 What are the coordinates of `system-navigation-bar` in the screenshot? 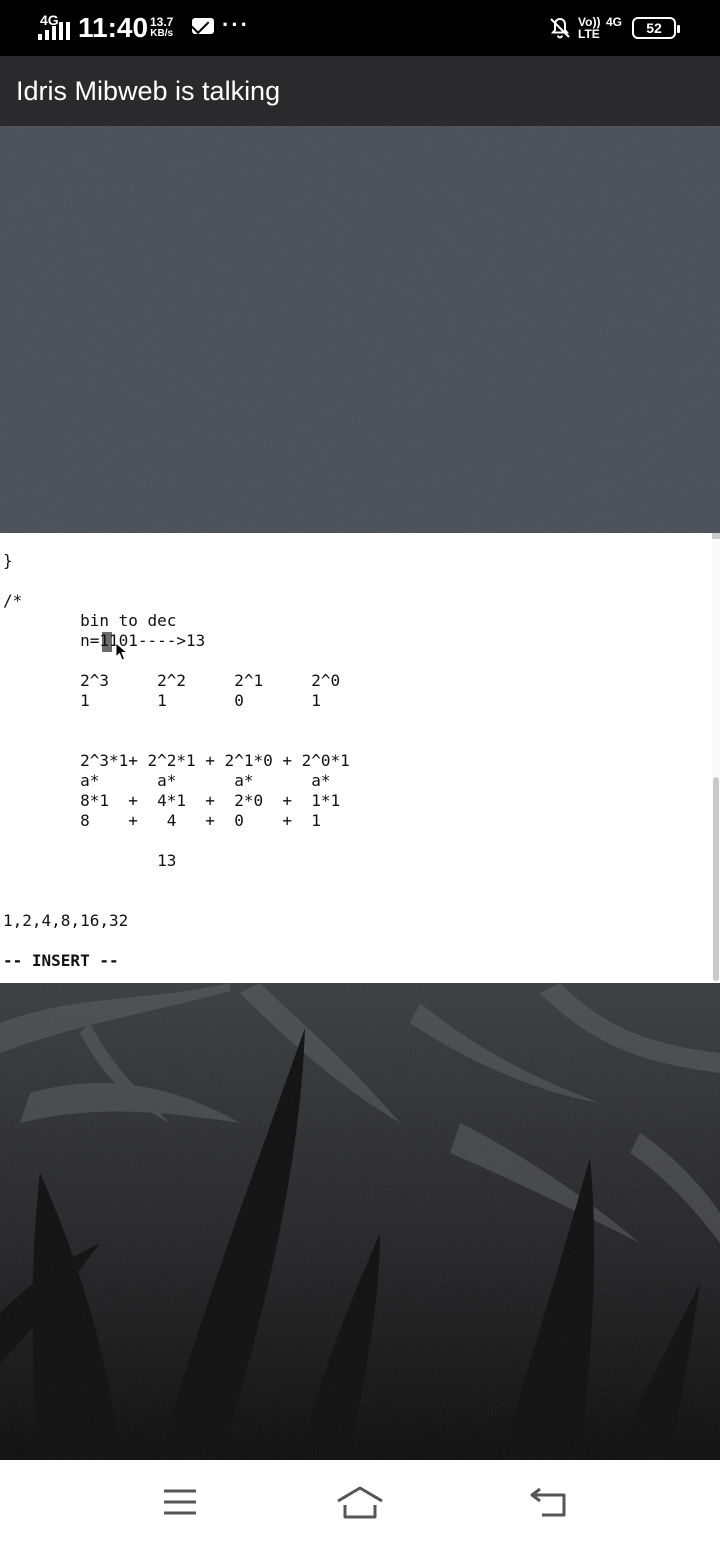 It's located at (360, 1502).